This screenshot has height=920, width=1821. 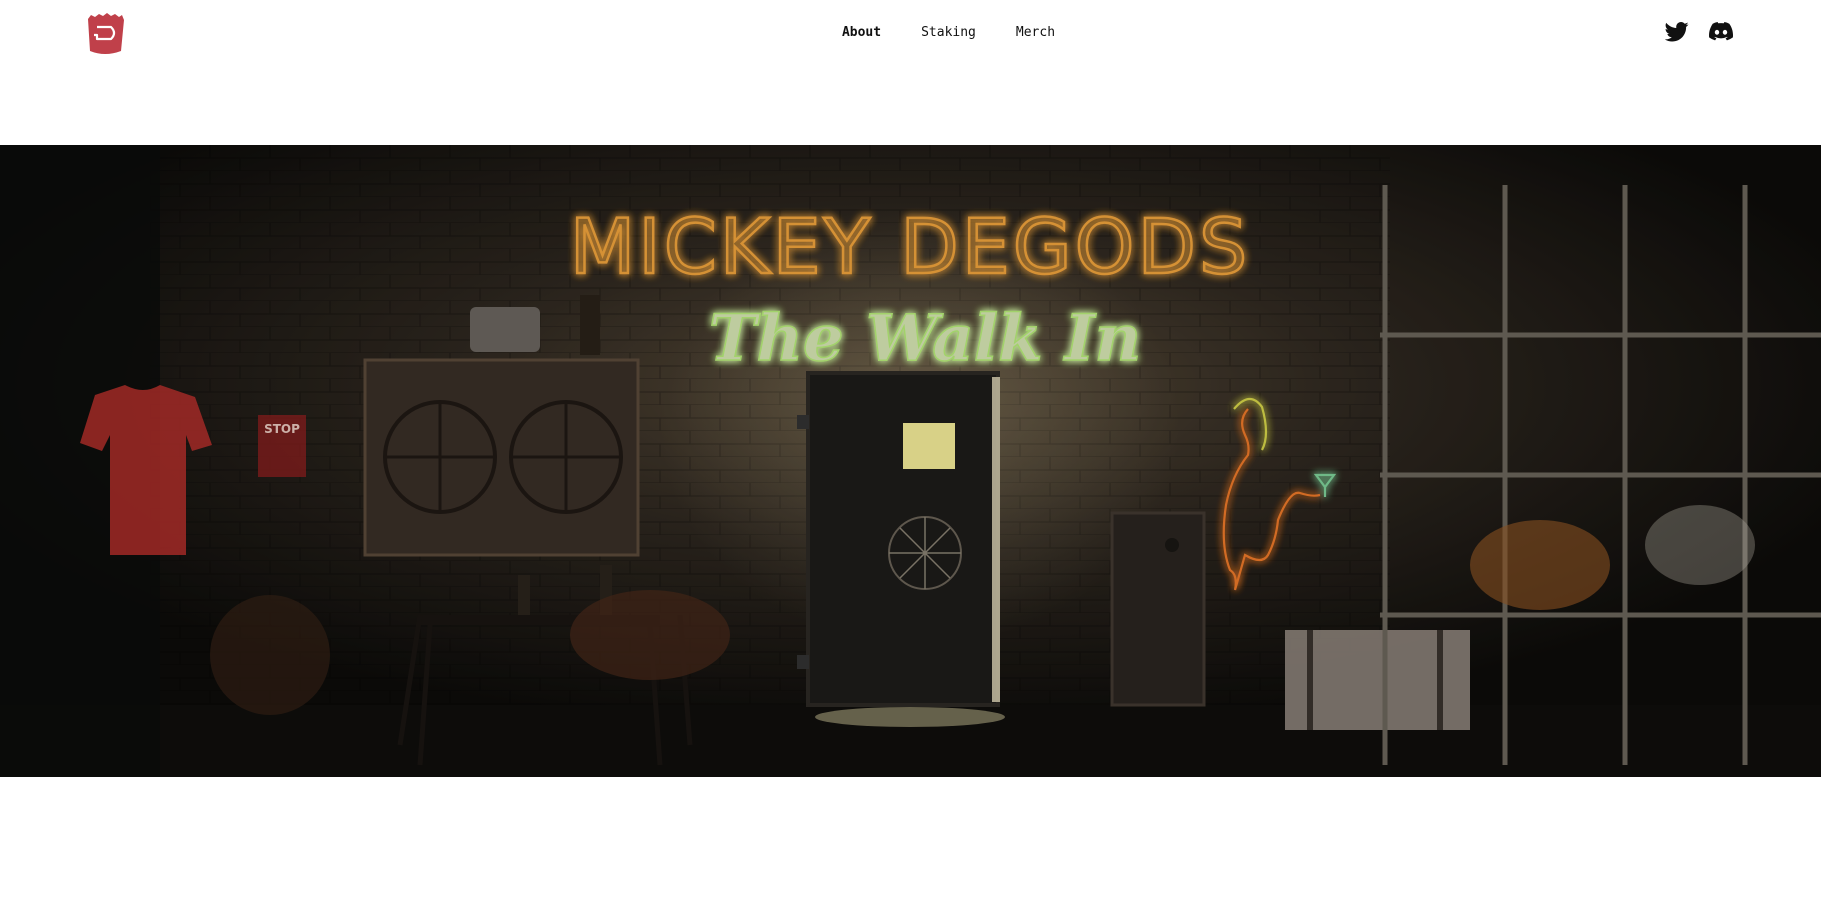 What do you see at coordinates (861, 32) in the screenshot?
I see `nav-about-link: About` at bounding box center [861, 32].